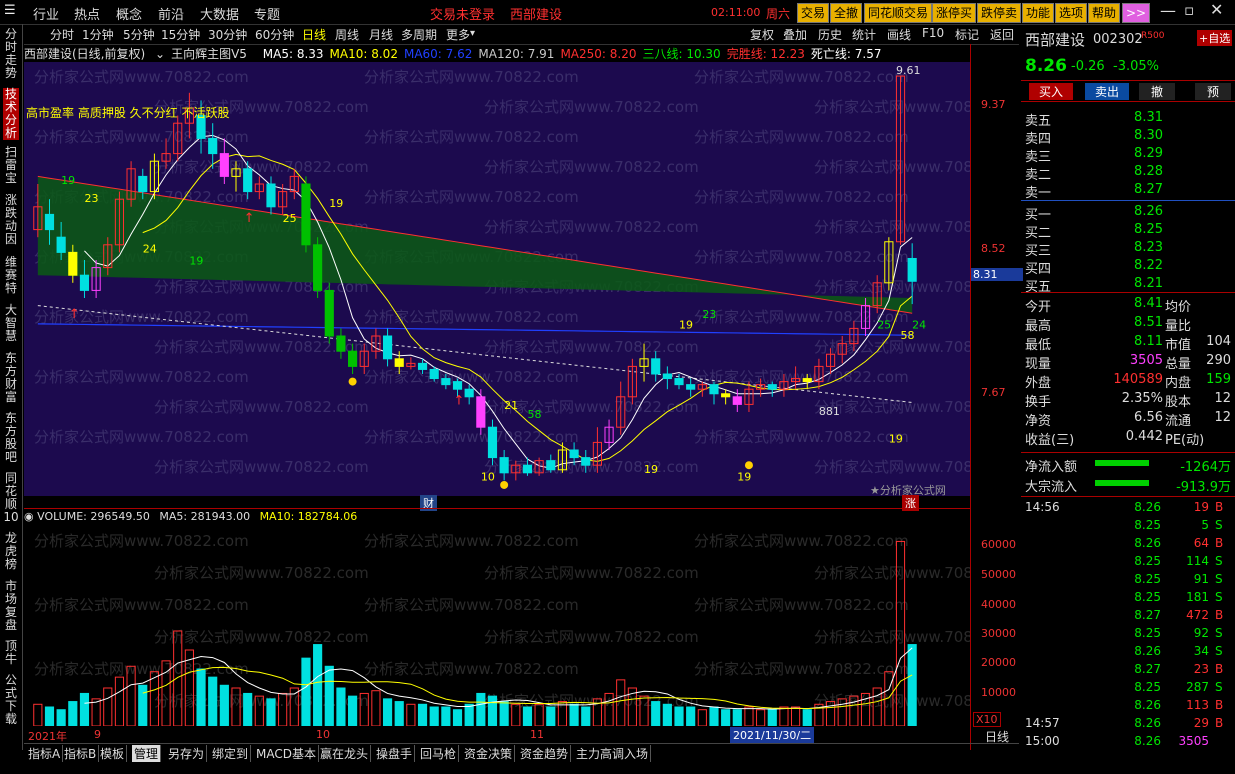  I want to click on limit-up-buy-button: 涨停买, so click(954, 13).